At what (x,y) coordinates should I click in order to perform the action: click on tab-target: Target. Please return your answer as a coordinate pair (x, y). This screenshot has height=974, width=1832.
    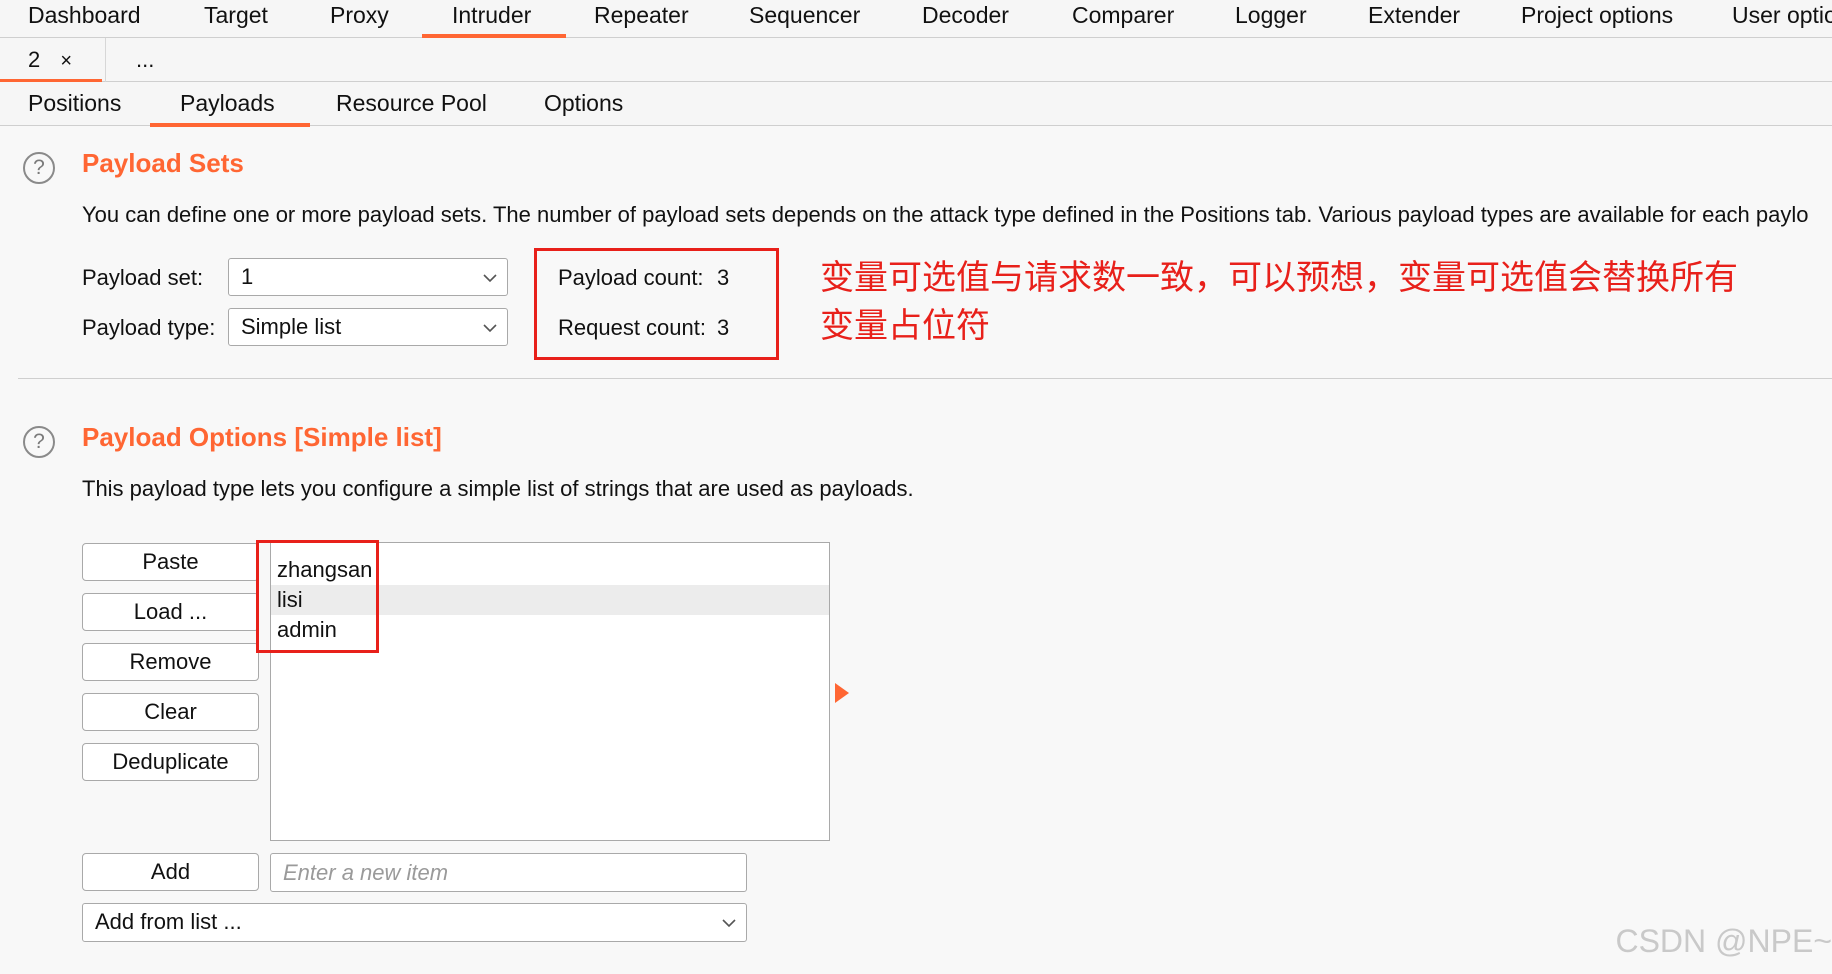
    Looking at the image, I should click on (236, 19).